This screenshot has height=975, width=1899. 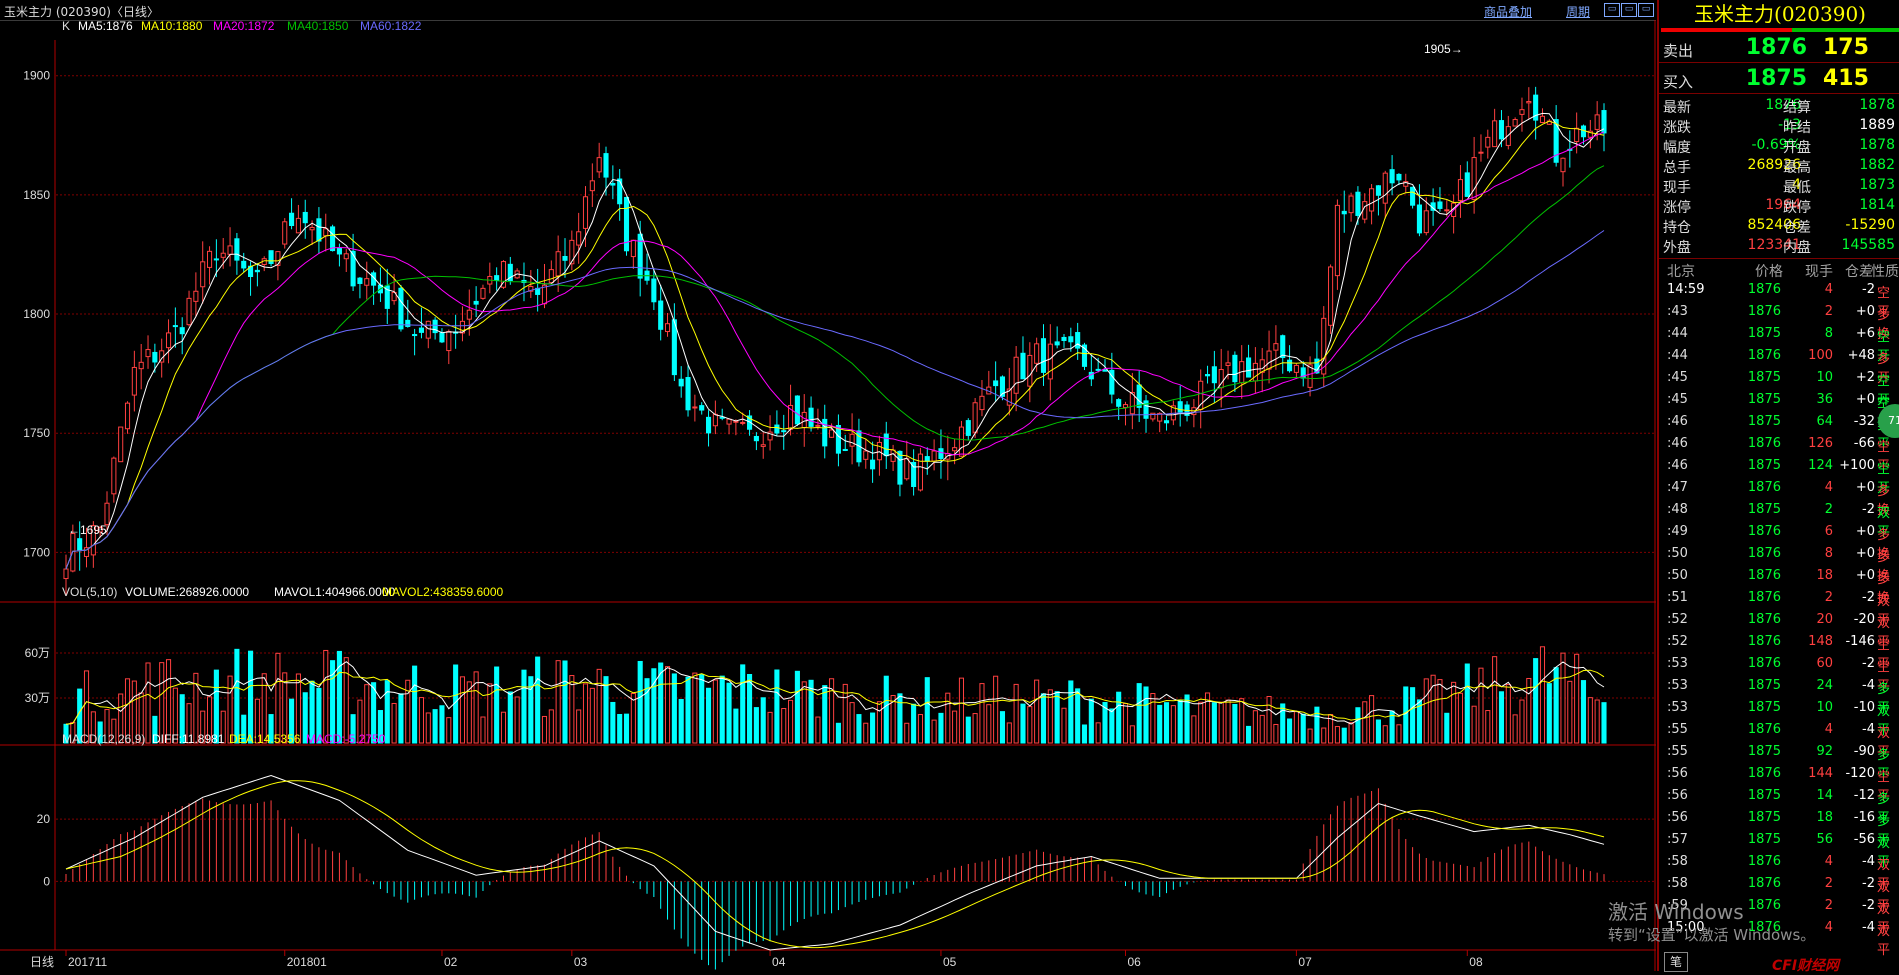 What do you see at coordinates (1508, 11) in the screenshot?
I see `overlay-link: 商品叠加` at bounding box center [1508, 11].